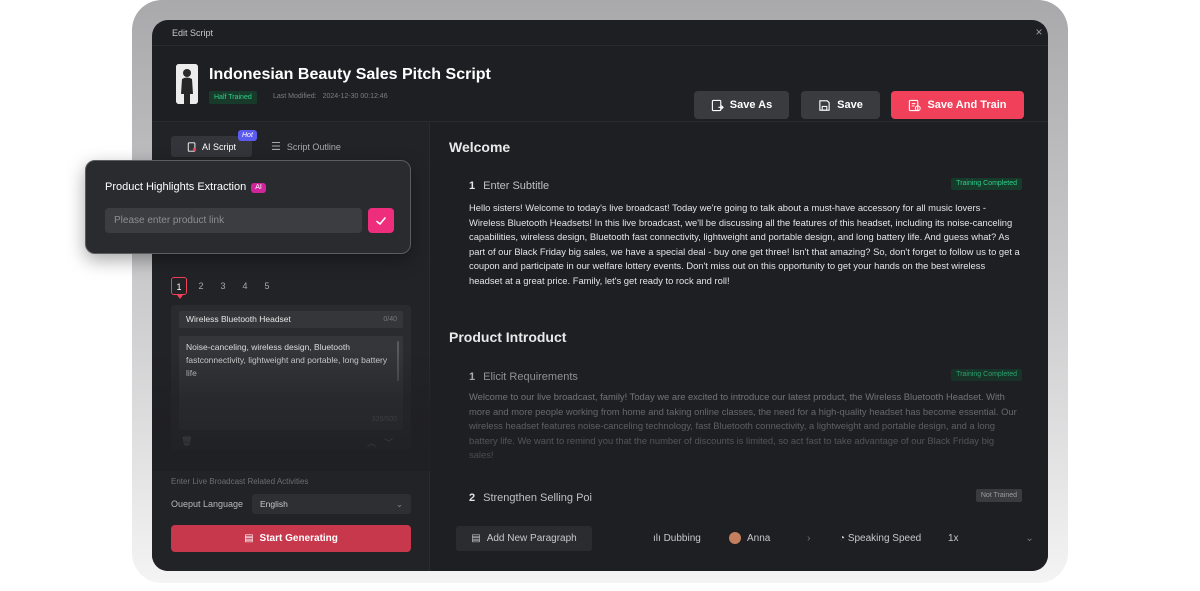 This screenshot has width=1200, height=591. I want to click on output-language-value: English, so click(274, 504).